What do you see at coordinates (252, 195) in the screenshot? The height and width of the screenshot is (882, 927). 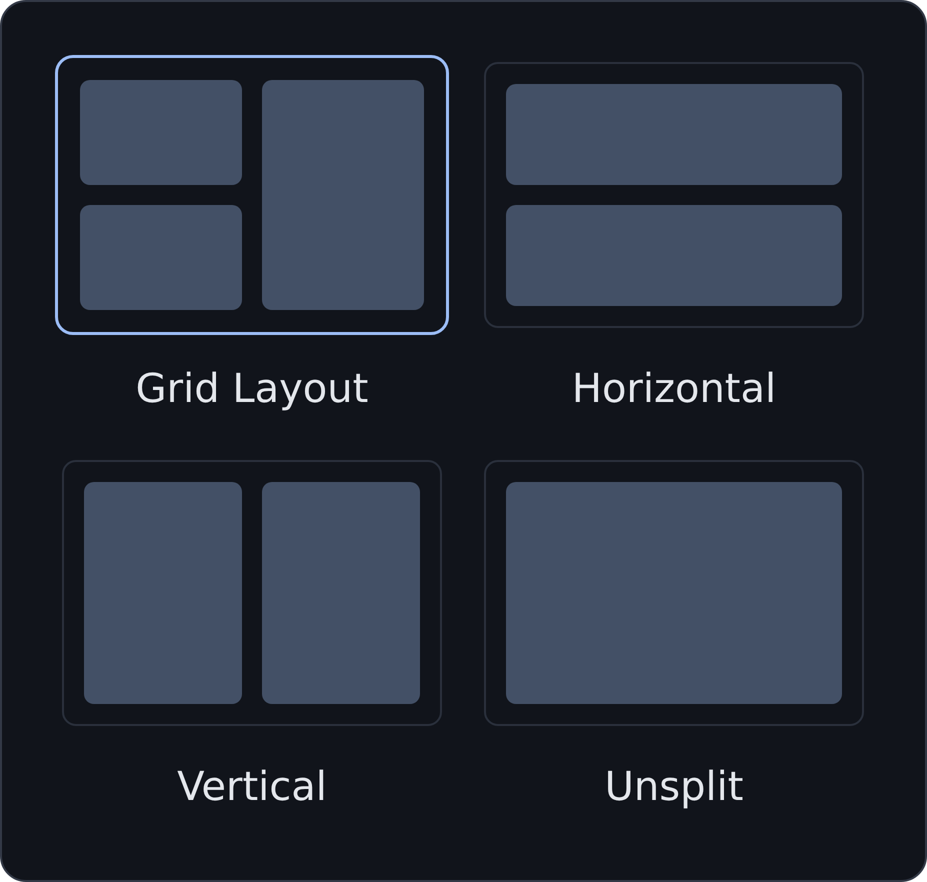 I see `layout-option` at bounding box center [252, 195].